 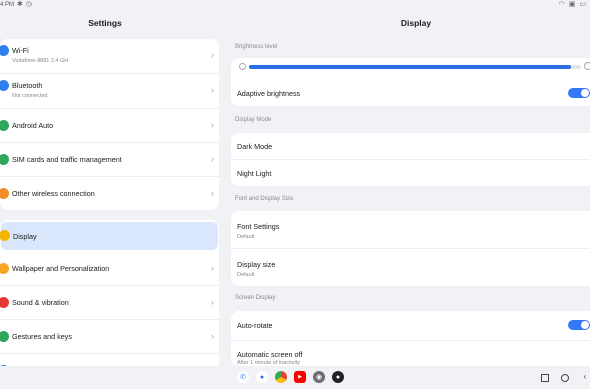 I want to click on android-auto-icon, so click(x=4, y=125).